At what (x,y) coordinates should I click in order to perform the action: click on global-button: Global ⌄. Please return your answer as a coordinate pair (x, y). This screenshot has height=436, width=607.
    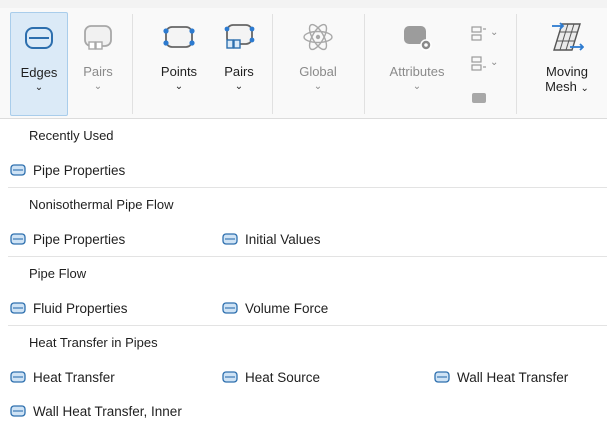
    Looking at the image, I should click on (318, 64).